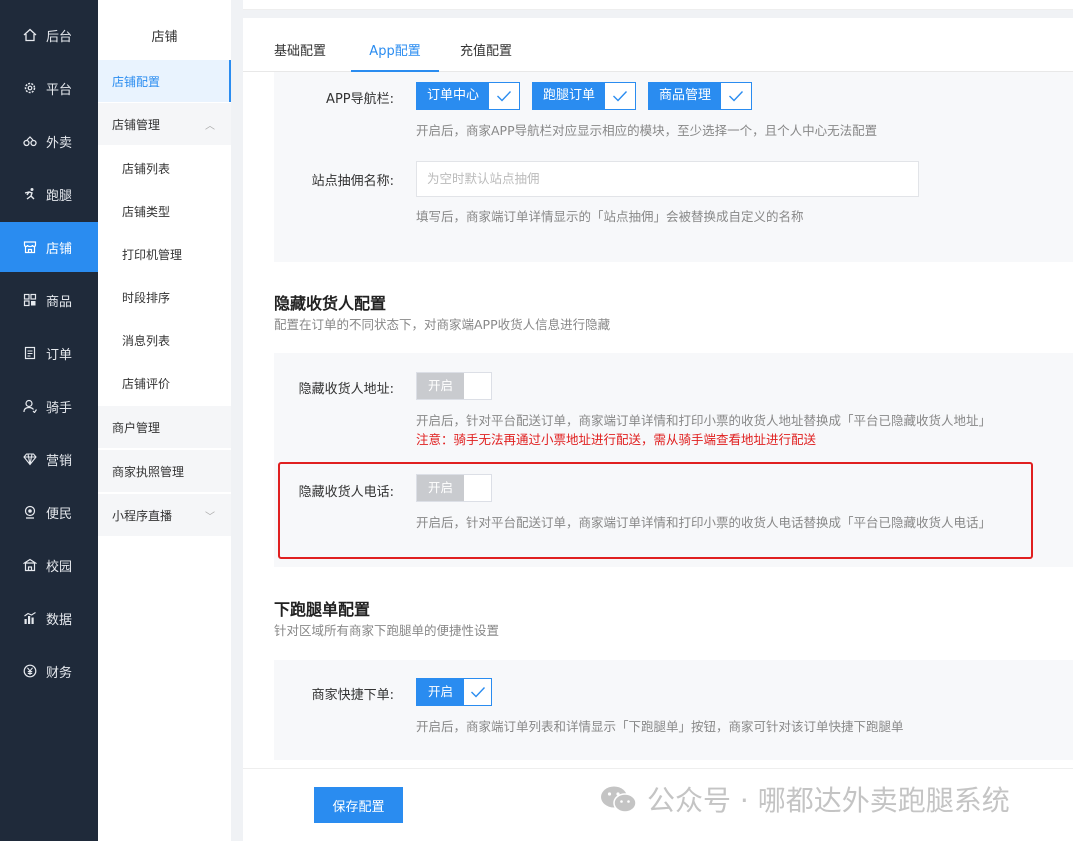 Image resolution: width=1073 pixels, height=841 pixels. I want to click on home-icon, so click(30, 35).